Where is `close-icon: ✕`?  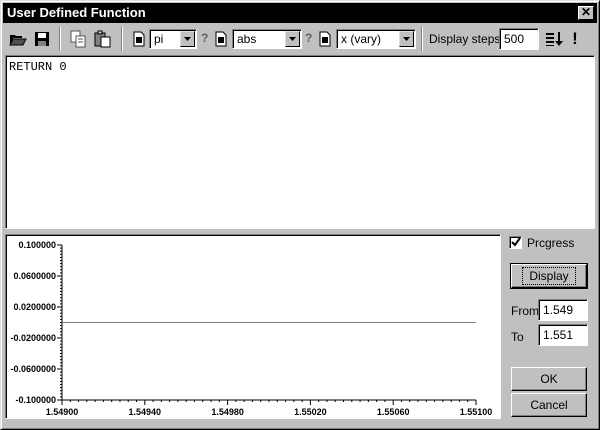
close-icon: ✕ is located at coordinates (586, 12).